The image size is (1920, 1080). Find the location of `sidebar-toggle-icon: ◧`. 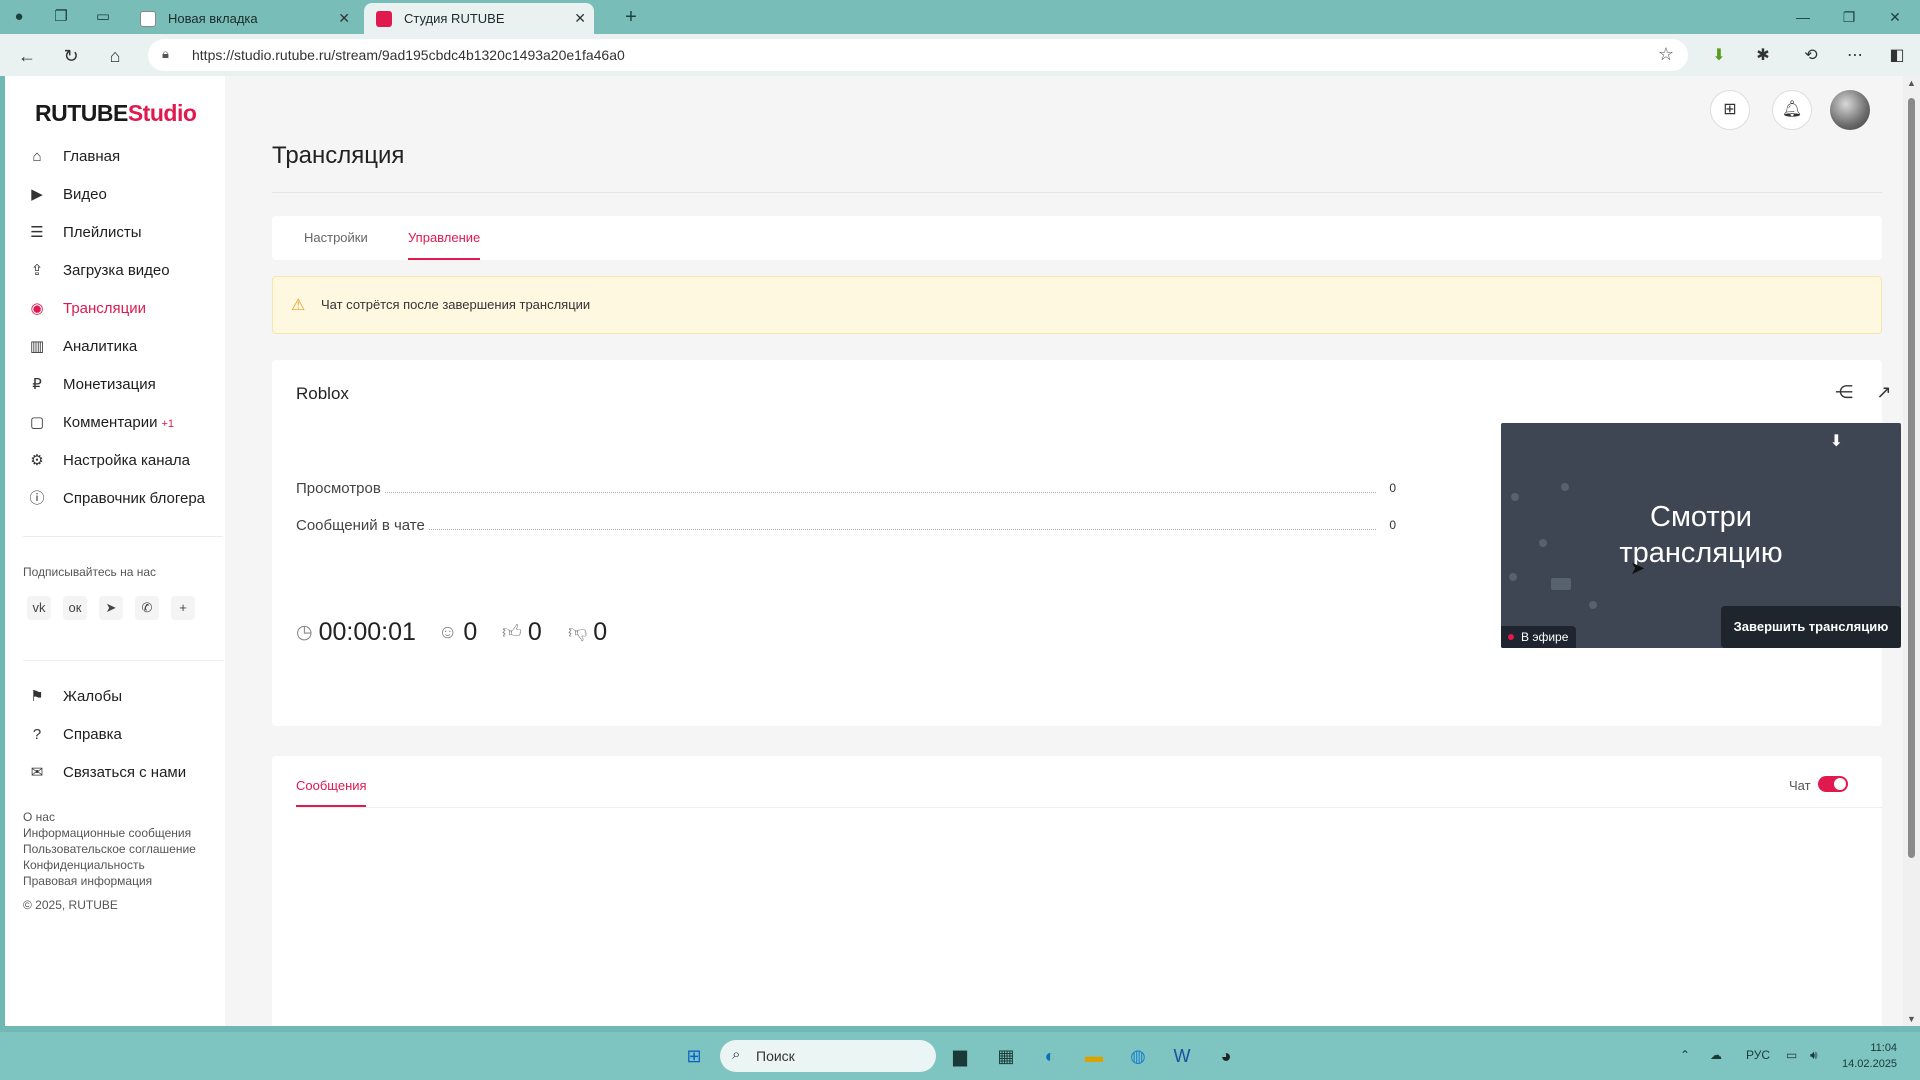

sidebar-toggle-icon: ◧ is located at coordinates (1897, 56).